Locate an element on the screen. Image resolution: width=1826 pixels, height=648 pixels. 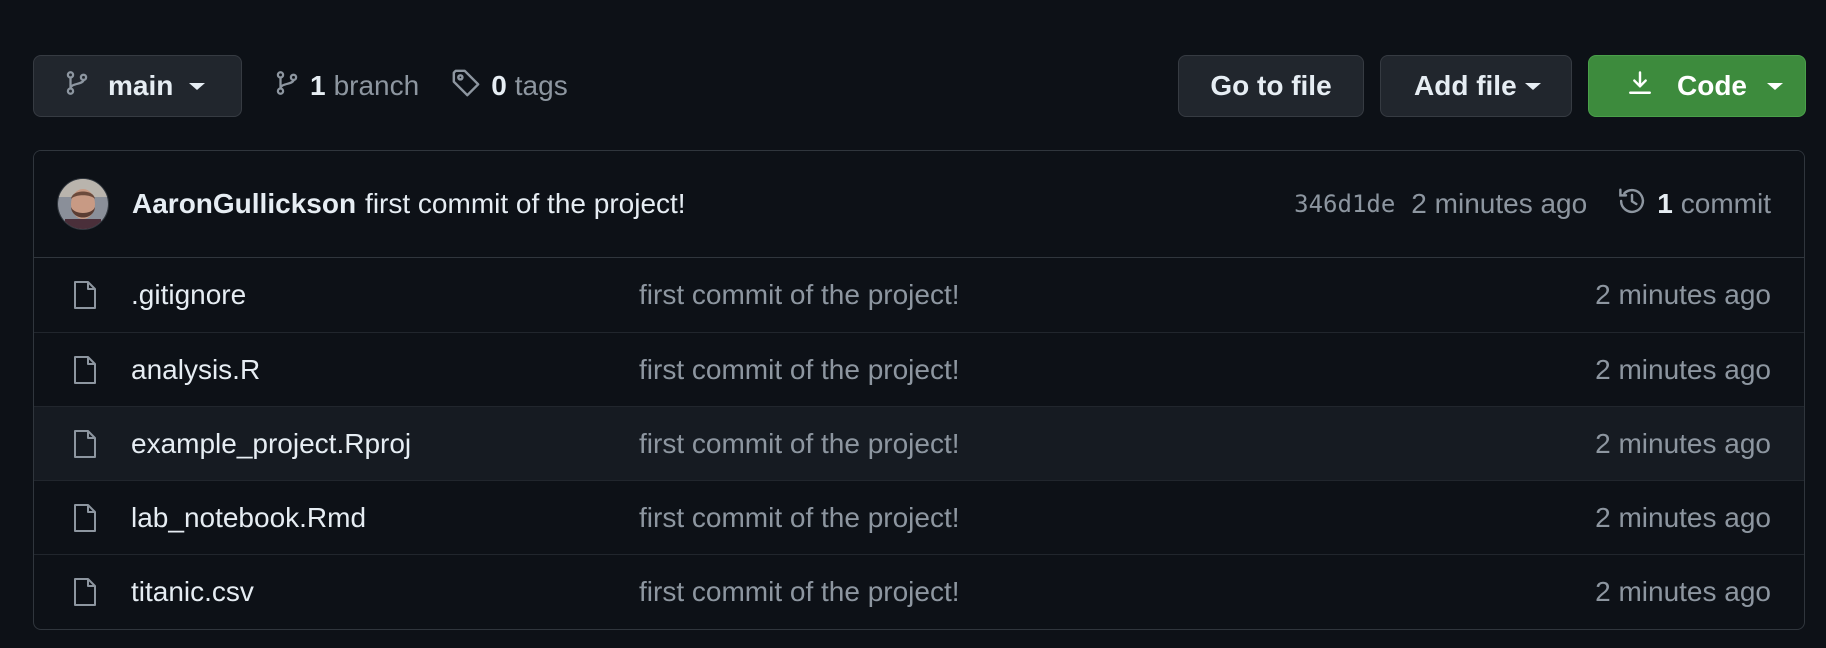
file-name: lab_notebook.Rmd is located at coordinates (385, 518).